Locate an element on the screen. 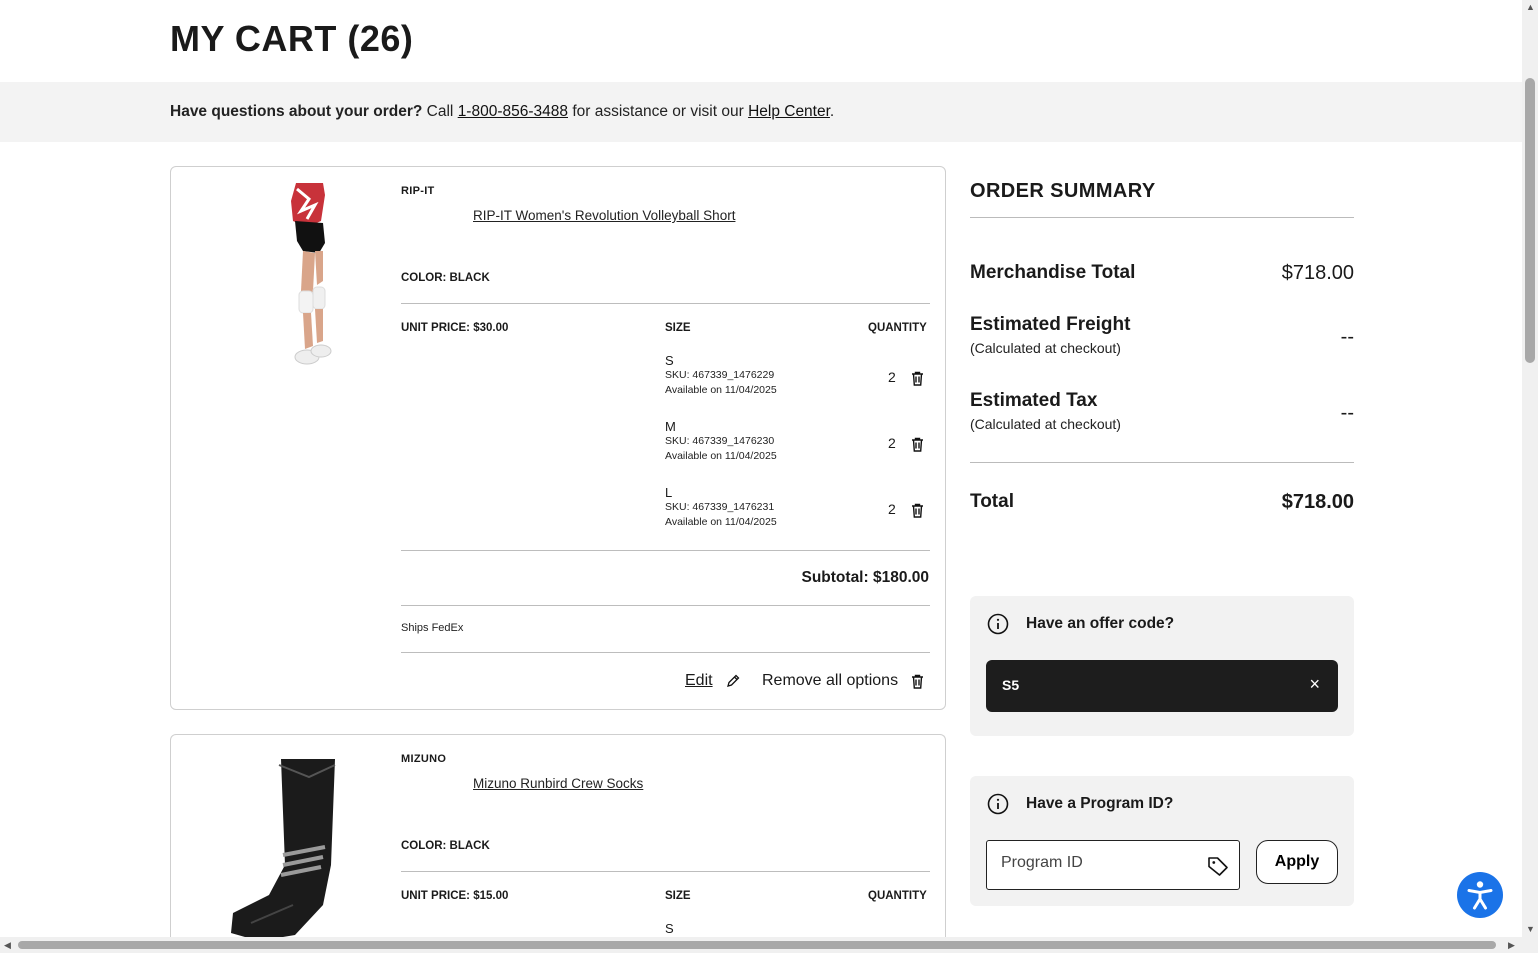 The height and width of the screenshot is (953, 1538). product-name-link: Mizuno Runbird Crew Socks is located at coordinates (558, 783).